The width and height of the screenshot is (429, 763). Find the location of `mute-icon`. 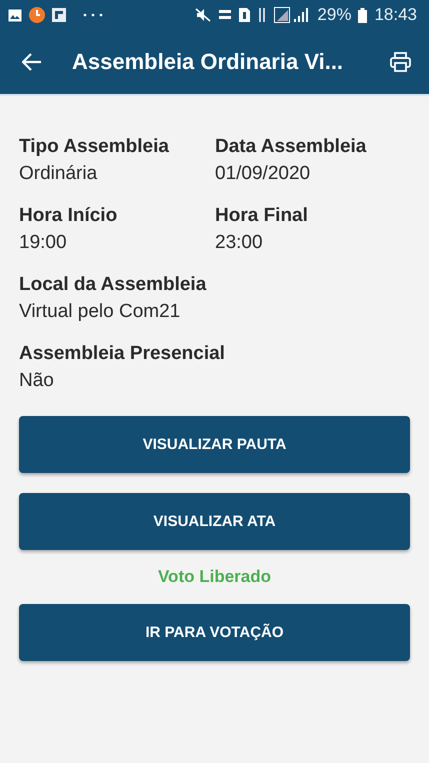

mute-icon is located at coordinates (203, 15).